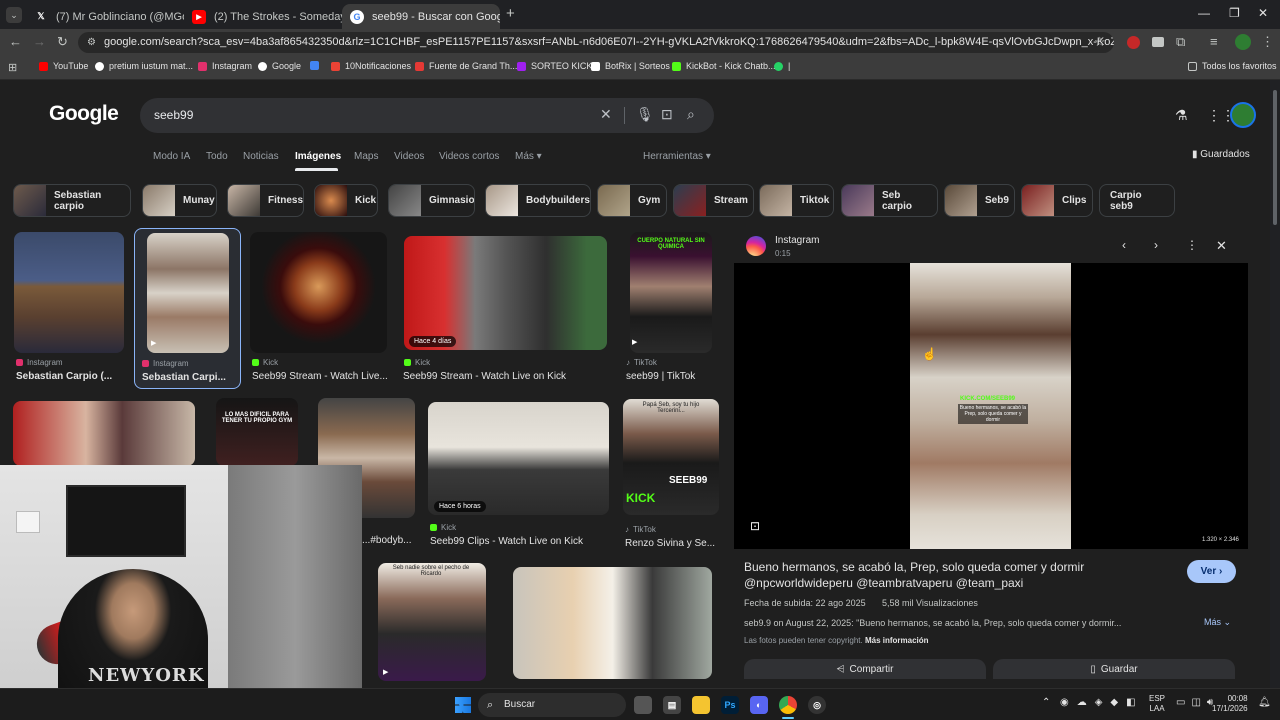  I want to click on more-button: Más ⌄, so click(1217, 622).